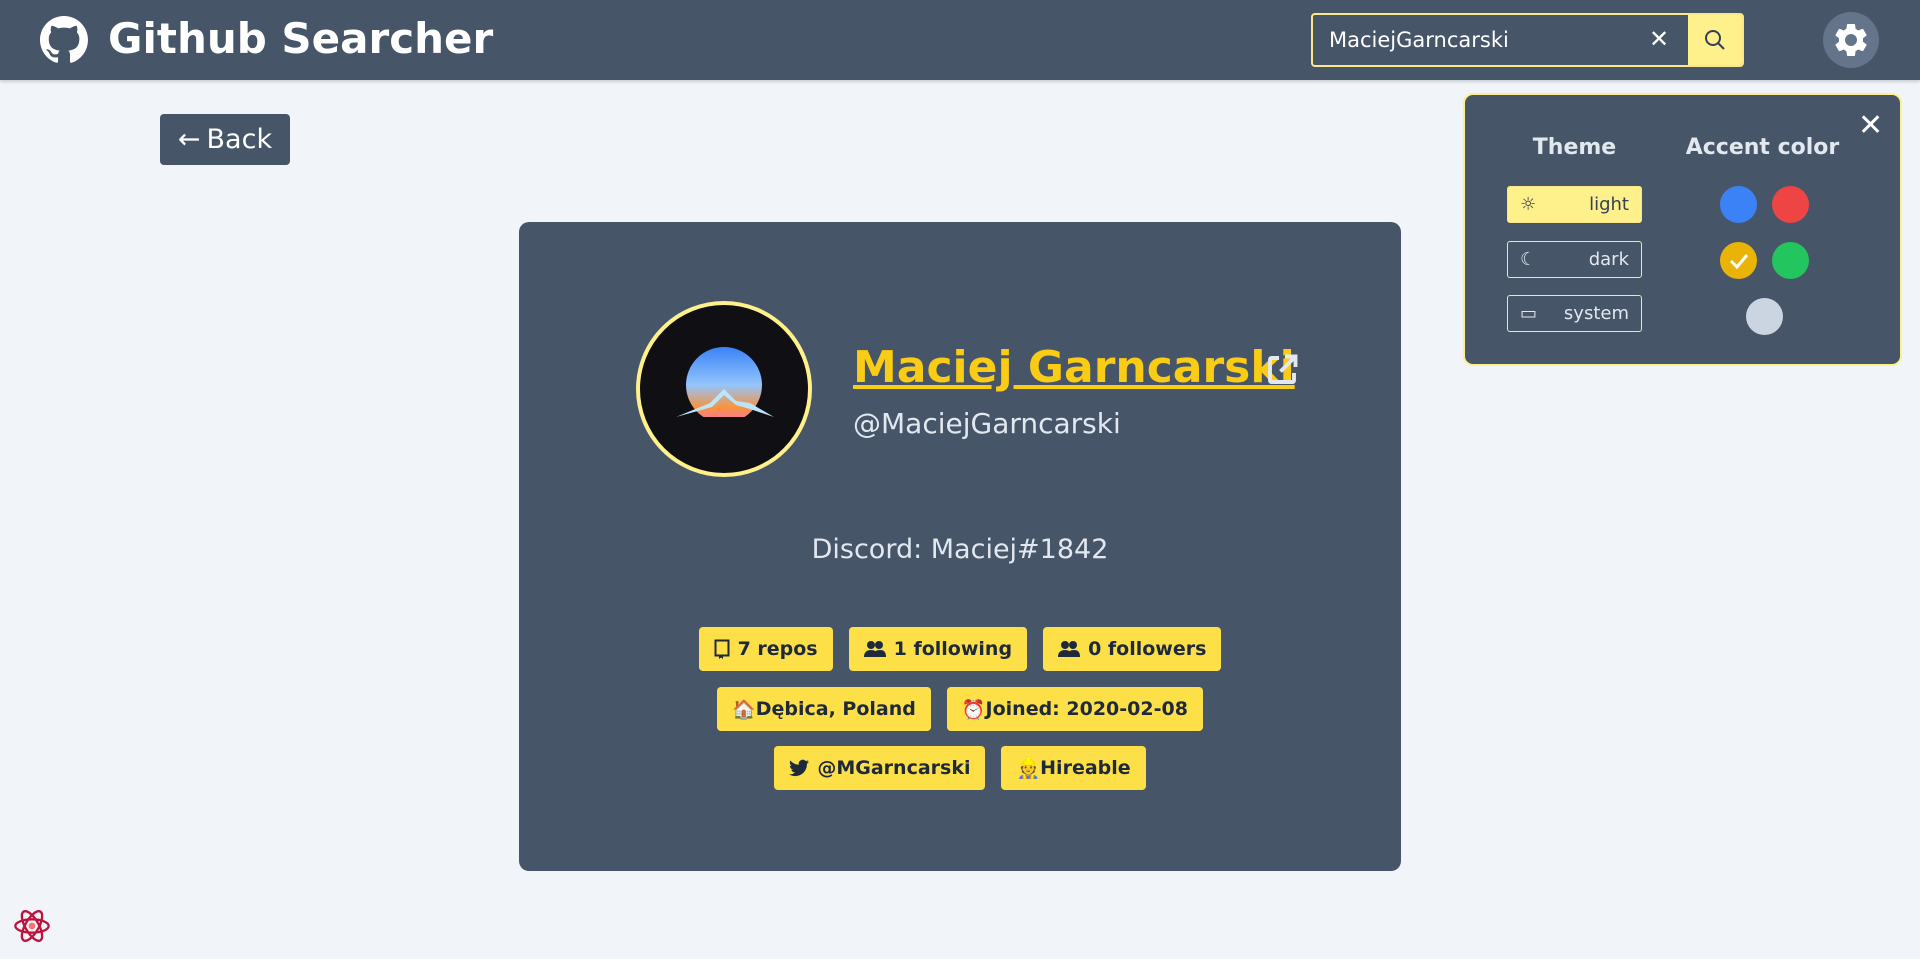 The image size is (1920, 959). I want to click on accent-gray, so click(1764, 316).